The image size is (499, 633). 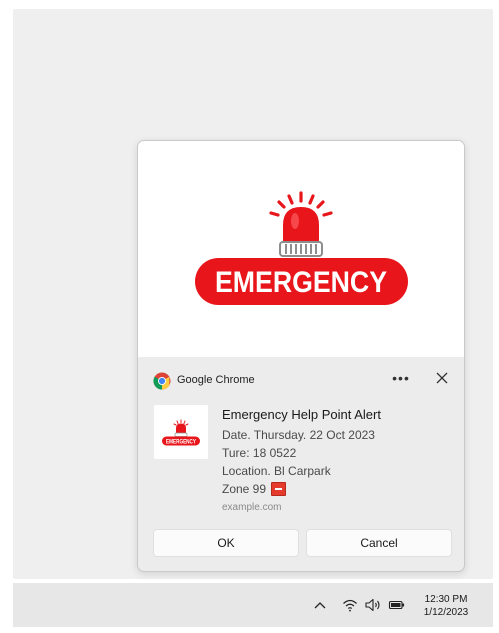 I want to click on notification-location: Location. Bl Carpark, so click(x=276, y=471).